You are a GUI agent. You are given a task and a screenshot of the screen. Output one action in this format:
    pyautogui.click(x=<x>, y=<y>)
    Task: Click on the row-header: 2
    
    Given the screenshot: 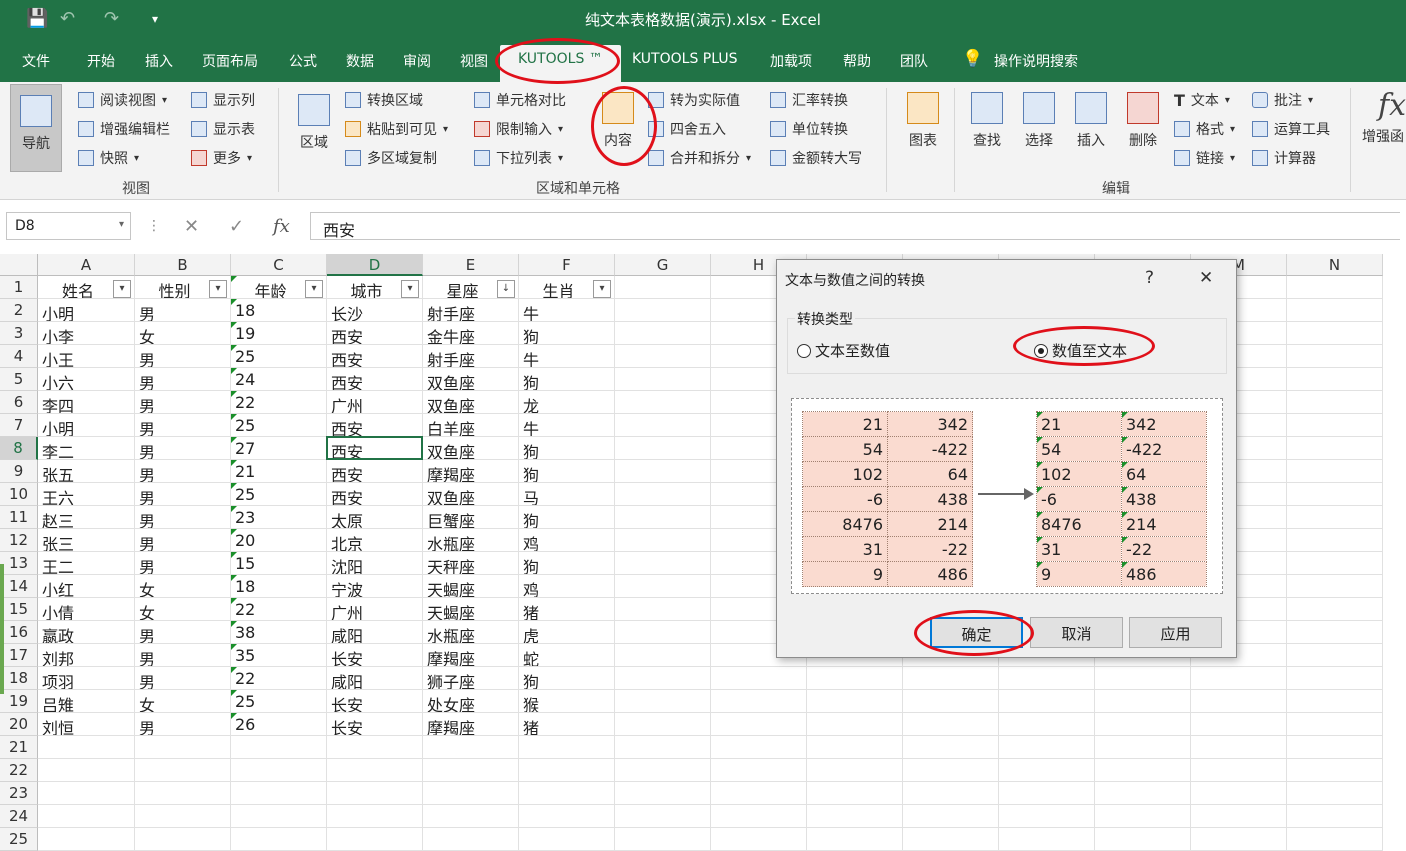 What is the action you would take?
    pyautogui.click(x=19, y=310)
    